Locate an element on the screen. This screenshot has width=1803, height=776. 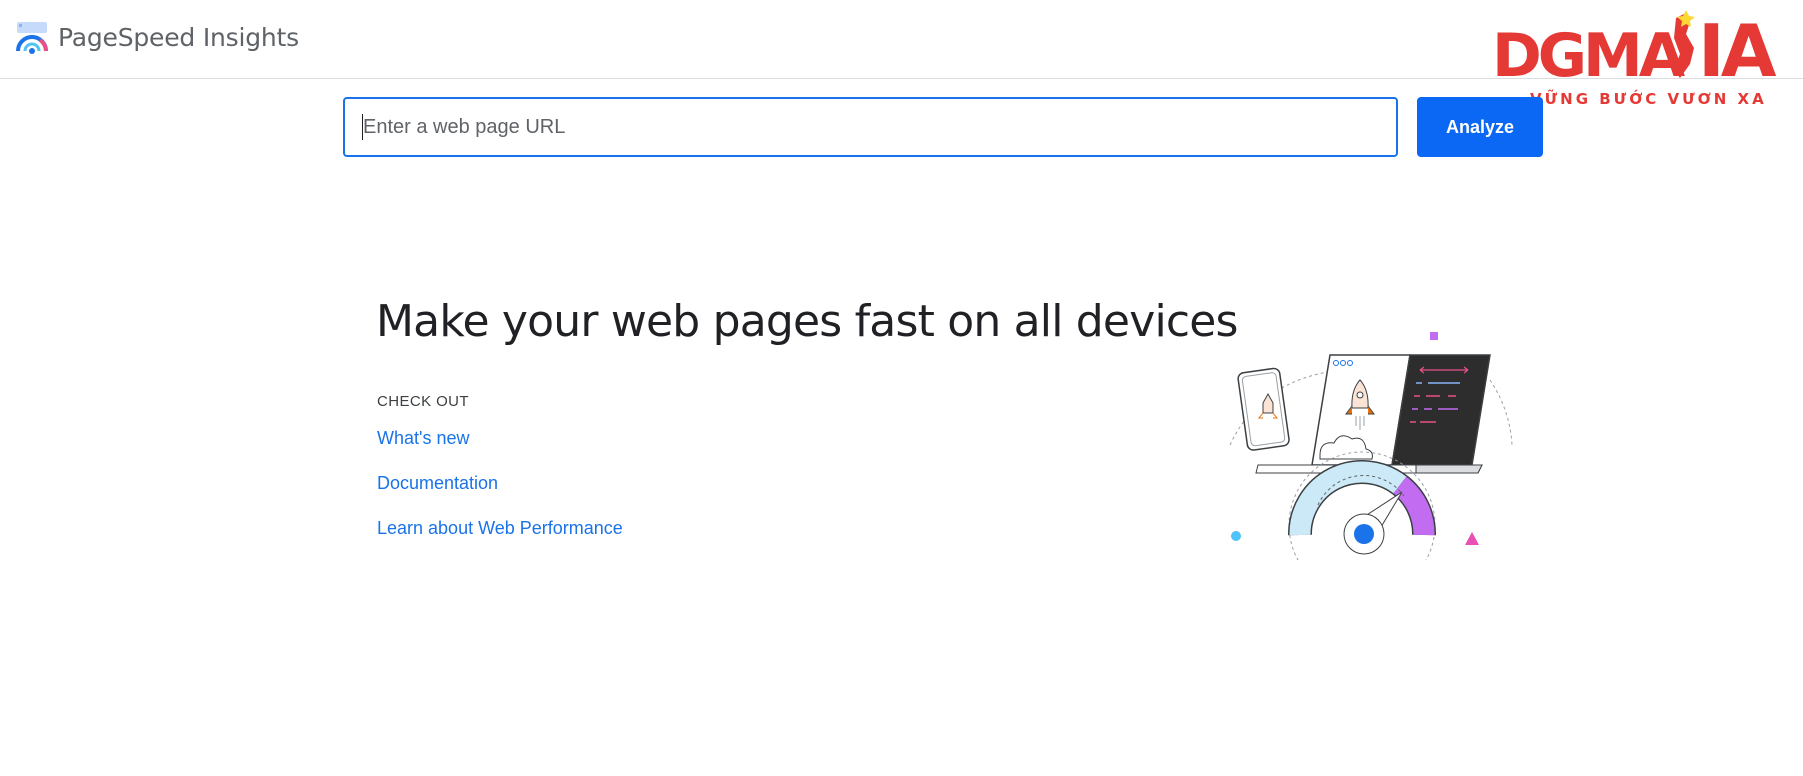
list-item: Documentation is located at coordinates (500, 495).